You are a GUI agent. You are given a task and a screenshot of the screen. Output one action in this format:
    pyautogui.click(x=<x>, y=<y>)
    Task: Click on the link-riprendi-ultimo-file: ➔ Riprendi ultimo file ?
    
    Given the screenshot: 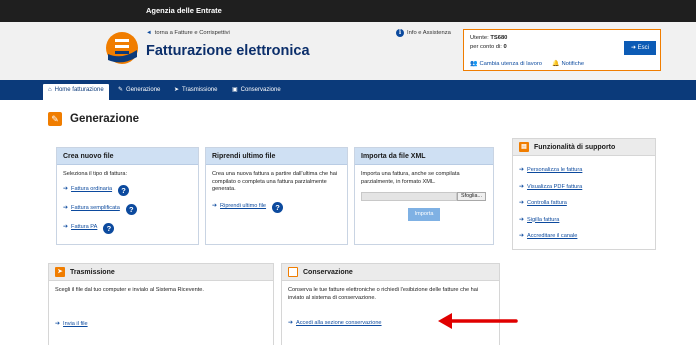 What is the action you would take?
    pyautogui.click(x=276, y=207)
    